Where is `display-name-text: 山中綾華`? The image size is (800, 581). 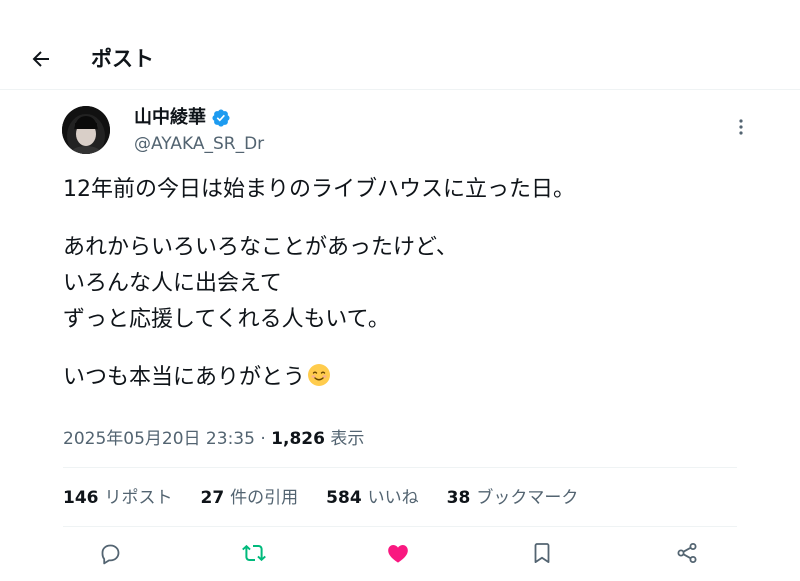 display-name-text: 山中綾華 is located at coordinates (170, 117).